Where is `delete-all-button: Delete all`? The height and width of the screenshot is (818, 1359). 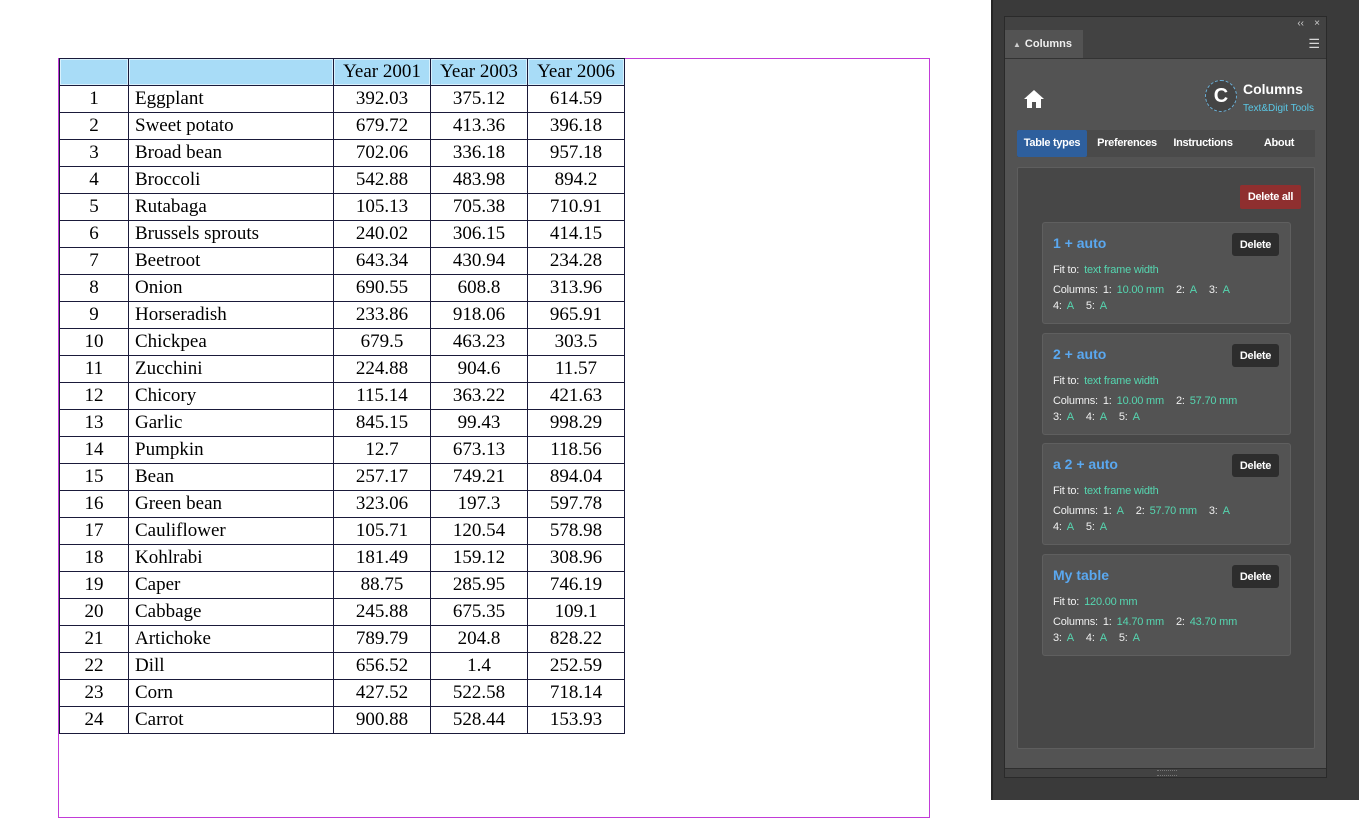
delete-all-button: Delete all is located at coordinates (1270, 197).